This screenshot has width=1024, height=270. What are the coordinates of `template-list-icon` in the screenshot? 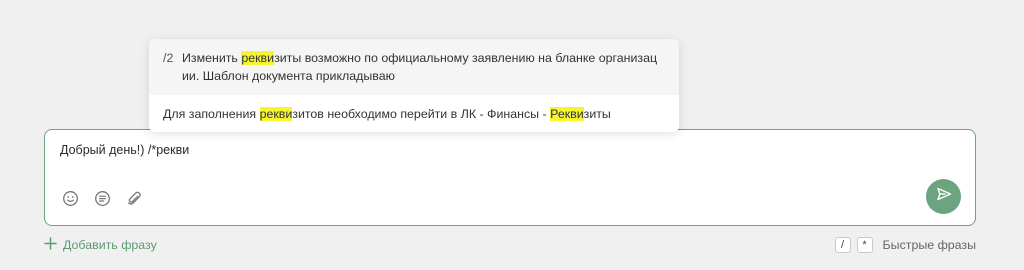 It's located at (102, 198).